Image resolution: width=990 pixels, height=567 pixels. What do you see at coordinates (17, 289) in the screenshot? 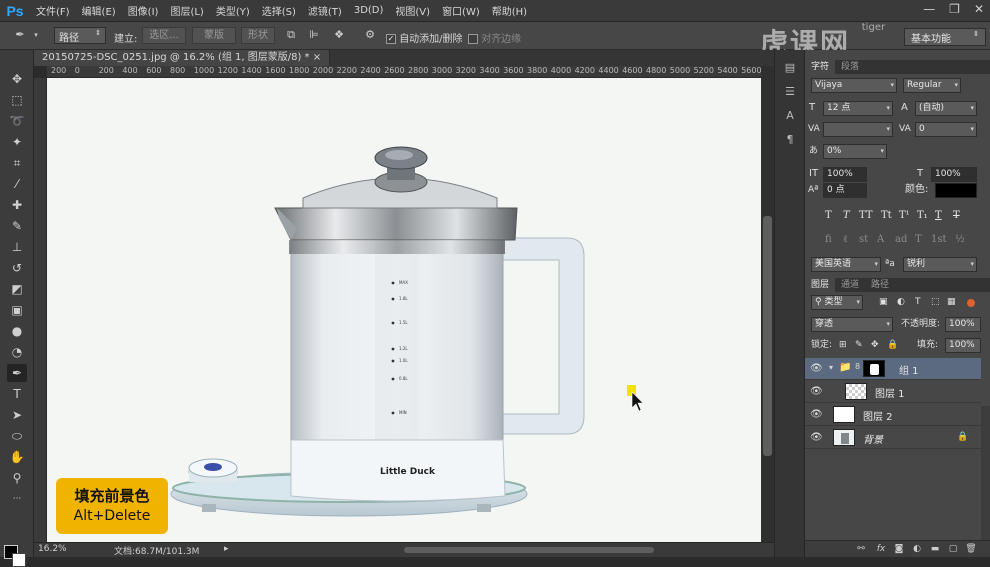
I see `eraser-tool-icon: ◩` at bounding box center [17, 289].